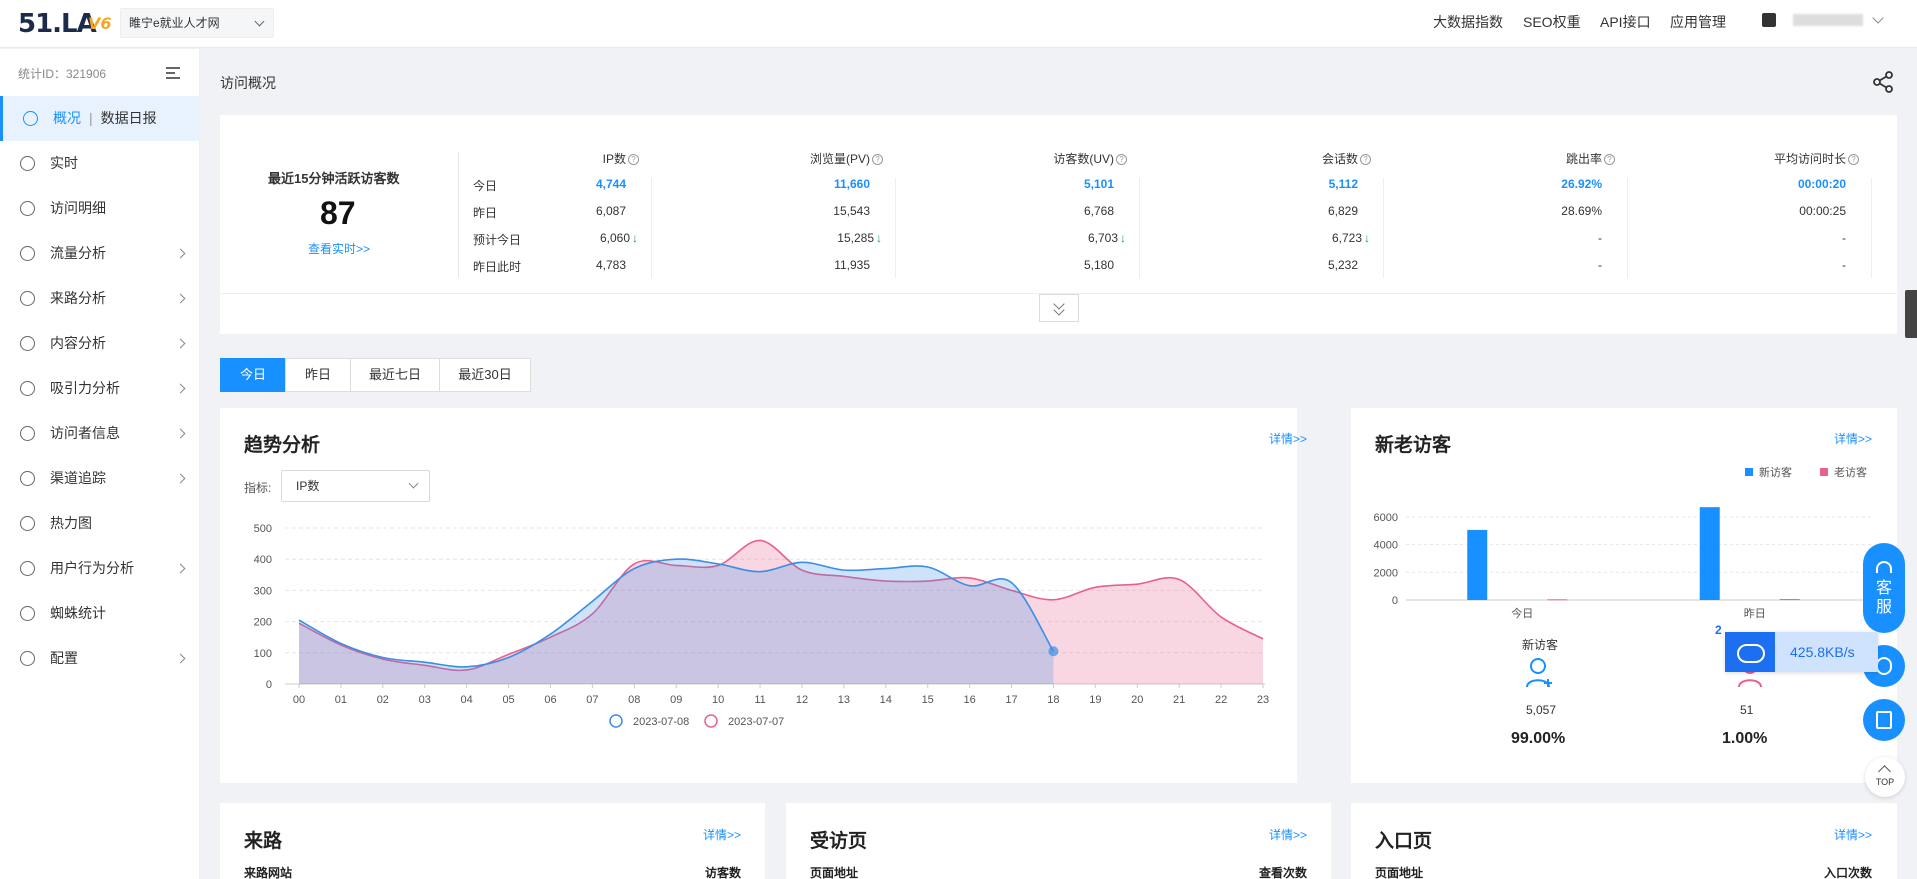  What do you see at coordinates (100, 253) in the screenshot?
I see `sidebar-item-traffic: 流量分析` at bounding box center [100, 253].